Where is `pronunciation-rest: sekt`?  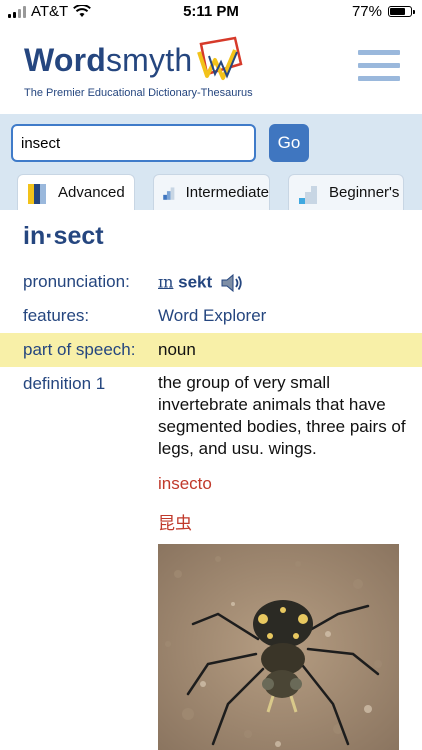
pronunciation-rest: sekt is located at coordinates (193, 282).